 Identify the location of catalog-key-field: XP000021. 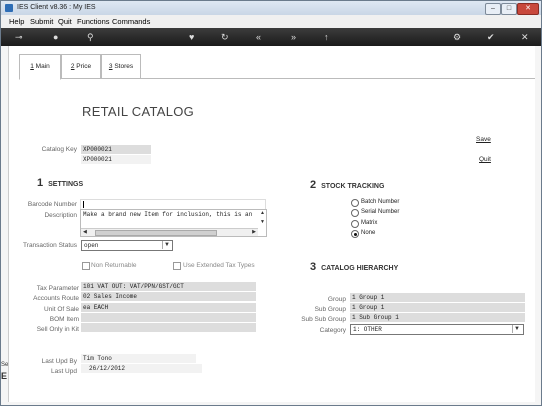
(116, 149).